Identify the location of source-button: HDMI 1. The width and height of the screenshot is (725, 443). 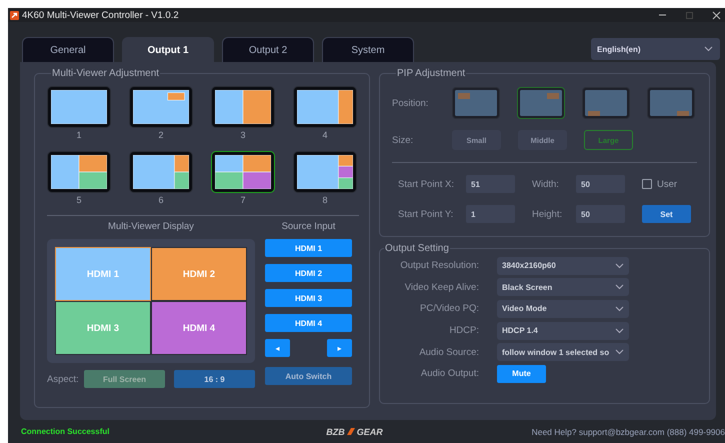
(308, 248).